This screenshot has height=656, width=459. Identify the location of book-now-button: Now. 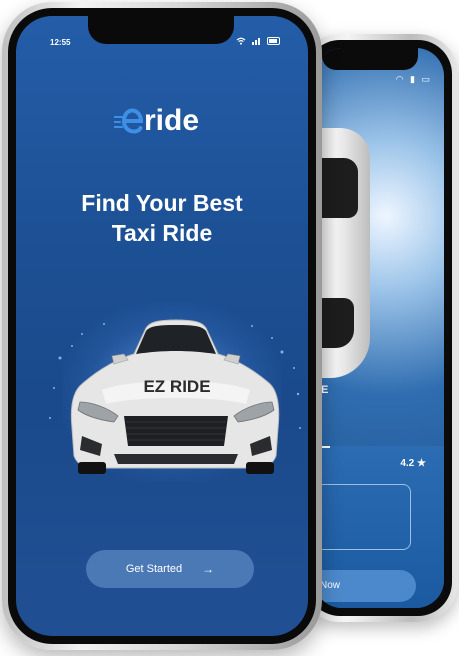
(365, 586).